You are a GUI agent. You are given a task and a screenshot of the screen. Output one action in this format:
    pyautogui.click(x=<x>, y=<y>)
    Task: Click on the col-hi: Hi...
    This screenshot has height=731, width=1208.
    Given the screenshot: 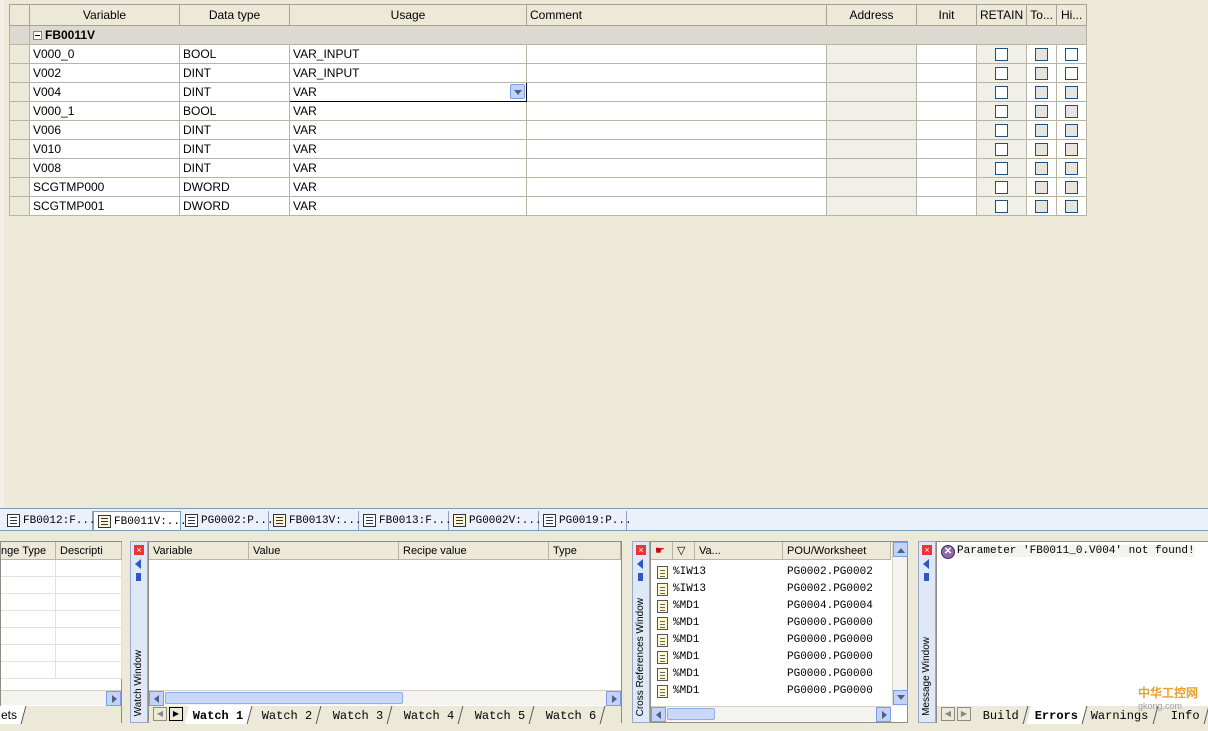 What is the action you would take?
    pyautogui.click(x=1072, y=15)
    